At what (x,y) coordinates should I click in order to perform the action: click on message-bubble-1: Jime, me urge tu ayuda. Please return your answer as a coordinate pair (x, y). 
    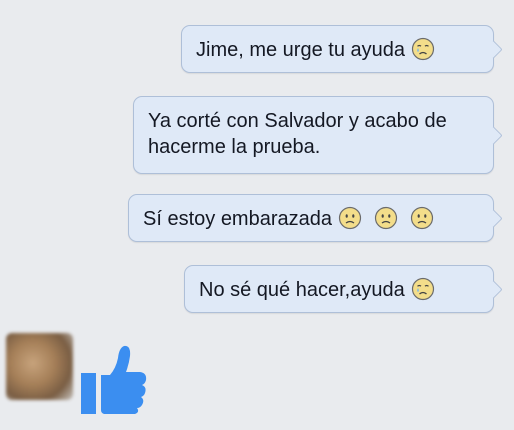
    Looking at the image, I should click on (337, 49).